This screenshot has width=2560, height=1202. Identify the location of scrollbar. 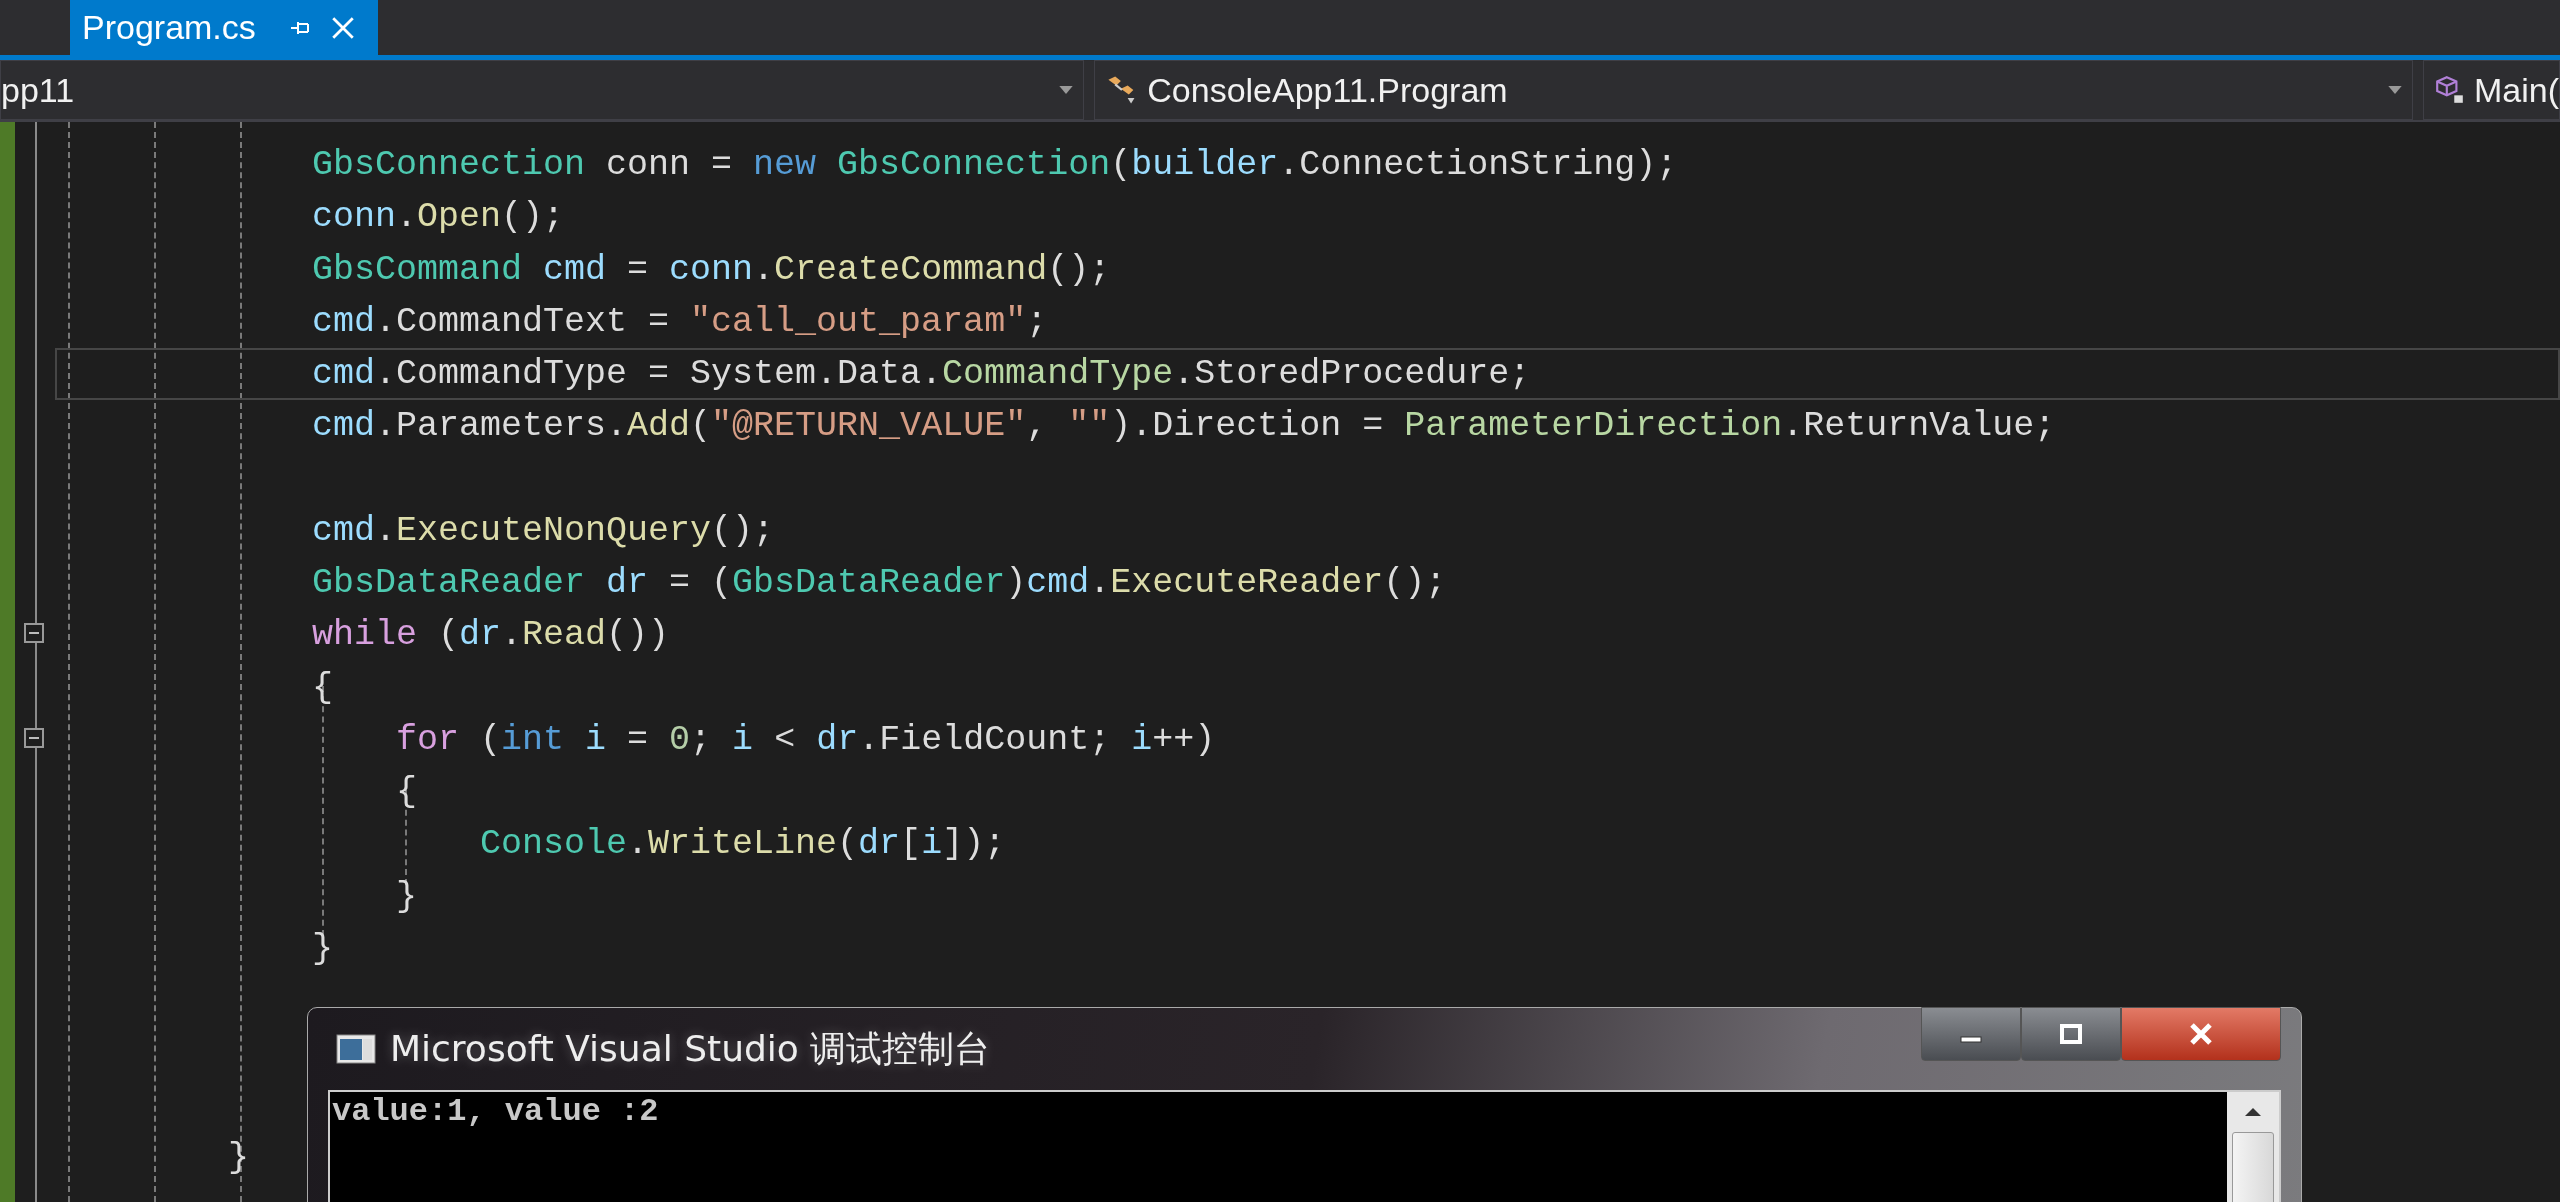
(2253, 1147).